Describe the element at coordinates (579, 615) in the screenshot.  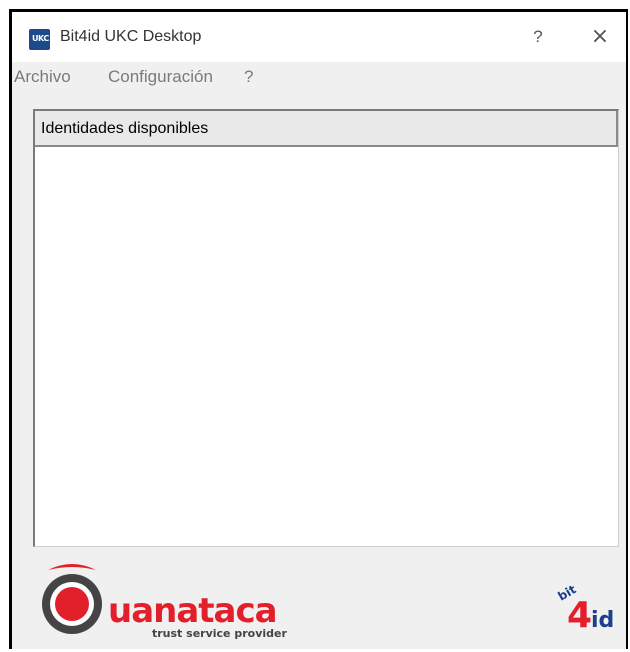
I see `svg-text: 4` at that location.